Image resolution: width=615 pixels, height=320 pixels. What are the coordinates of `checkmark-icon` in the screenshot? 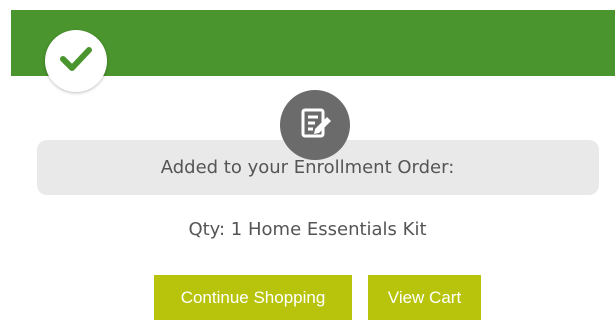 It's located at (76, 61).